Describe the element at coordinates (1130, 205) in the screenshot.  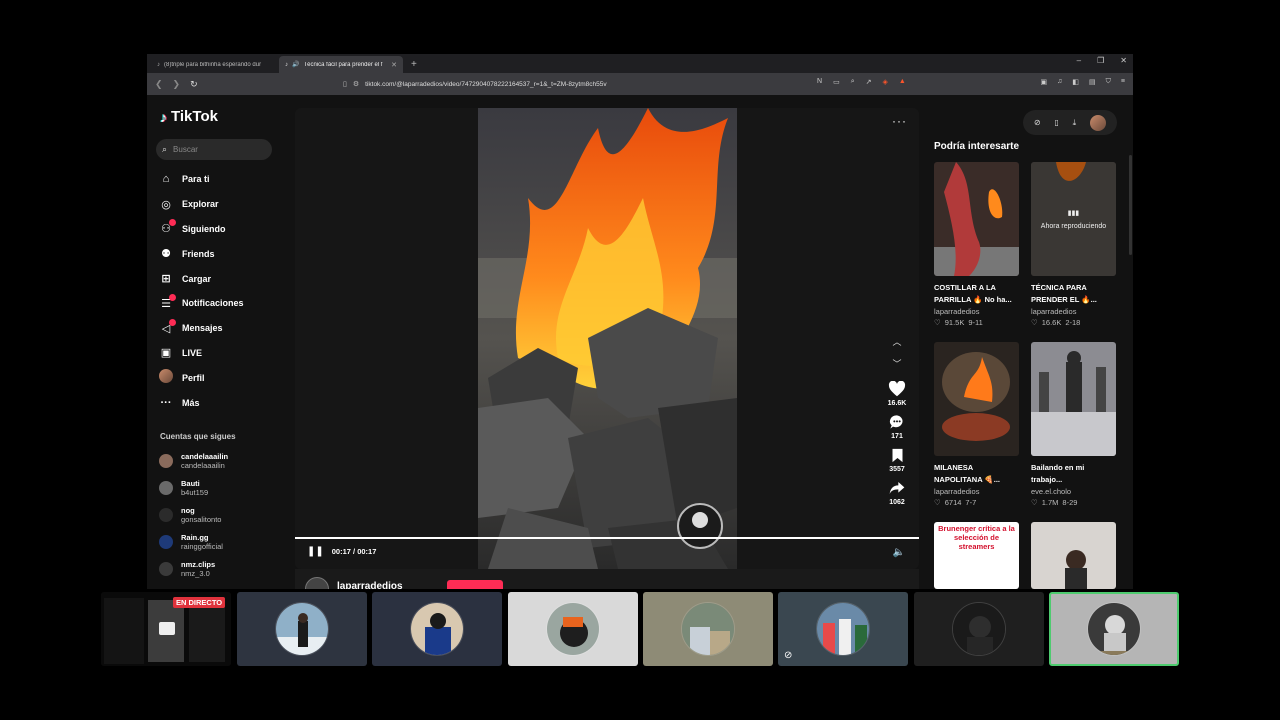
I see `scrollbar` at that location.